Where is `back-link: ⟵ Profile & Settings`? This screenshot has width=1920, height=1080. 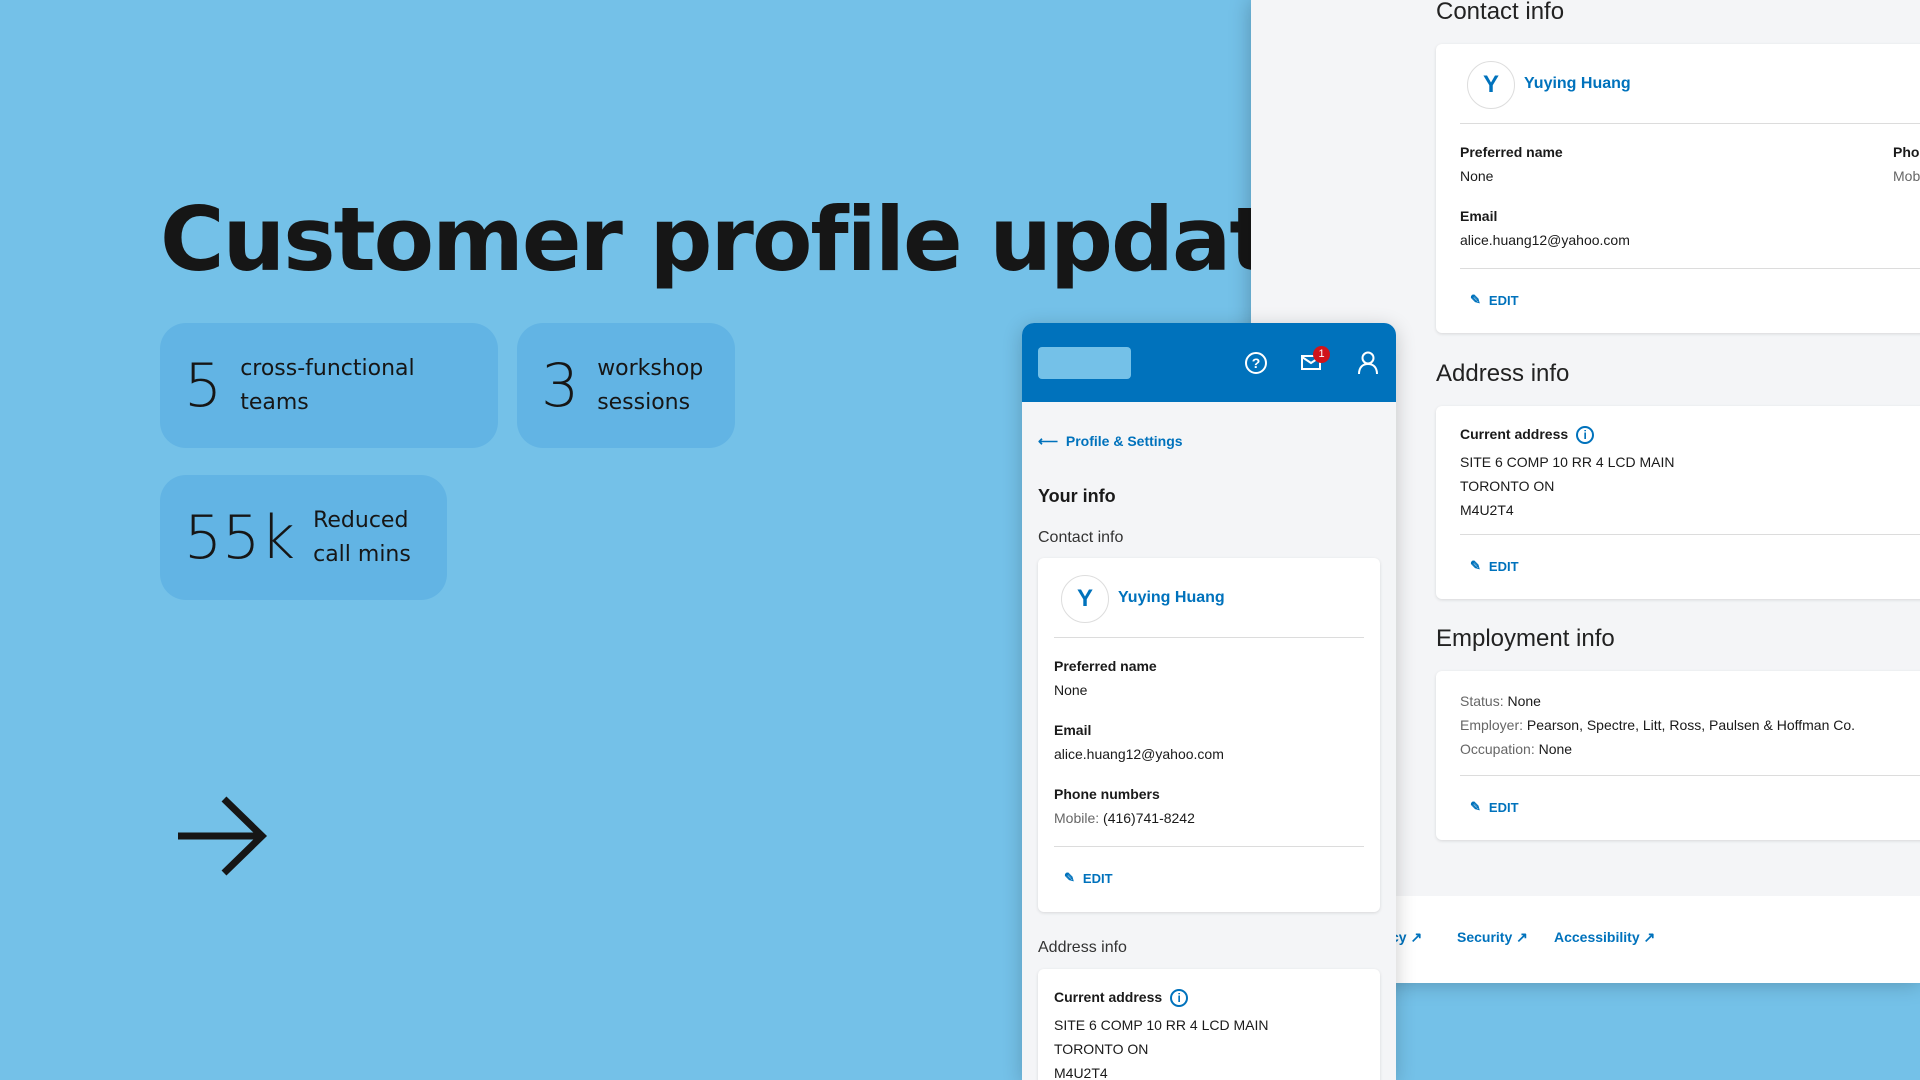
back-link: ⟵ Profile & Settings is located at coordinates (1110, 441).